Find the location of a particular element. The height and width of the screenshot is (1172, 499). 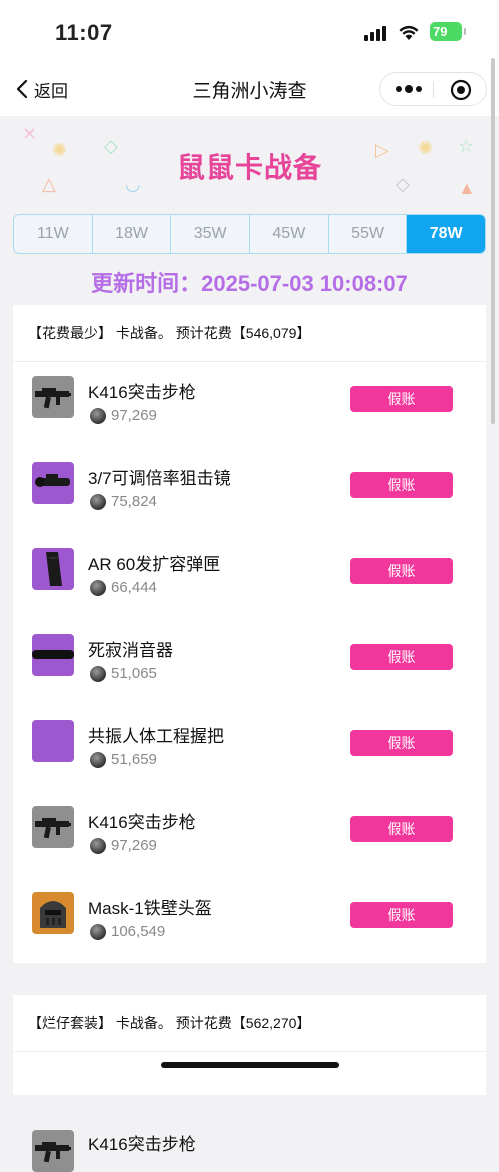

list-item: AR 60发扩容弹匣 66,444 假账 is located at coordinates (249, 577).